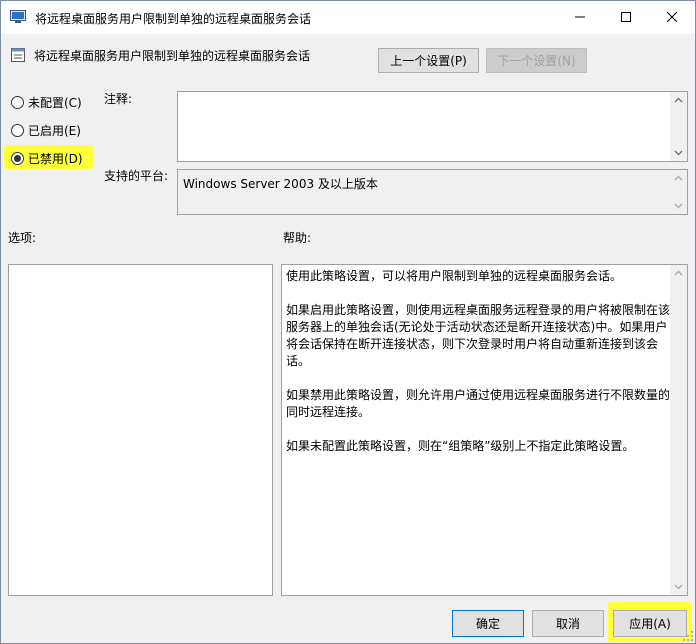  I want to click on platform-scrollbar, so click(678, 192).